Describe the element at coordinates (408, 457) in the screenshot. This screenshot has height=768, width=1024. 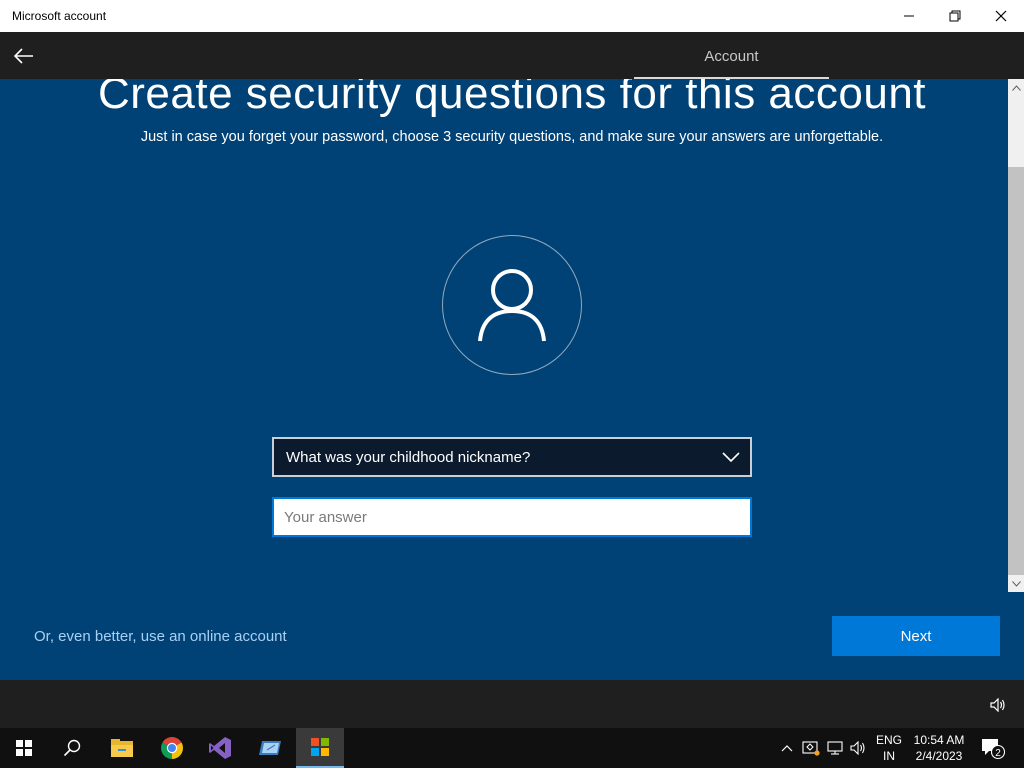
I see `security-question-value: What was your childhood nickname?` at that location.